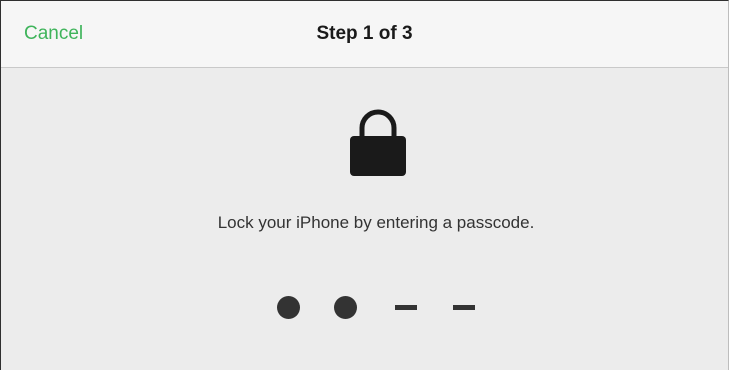 Image resolution: width=729 pixels, height=371 pixels. What do you see at coordinates (378, 124) in the screenshot?
I see `lock-shackle` at bounding box center [378, 124].